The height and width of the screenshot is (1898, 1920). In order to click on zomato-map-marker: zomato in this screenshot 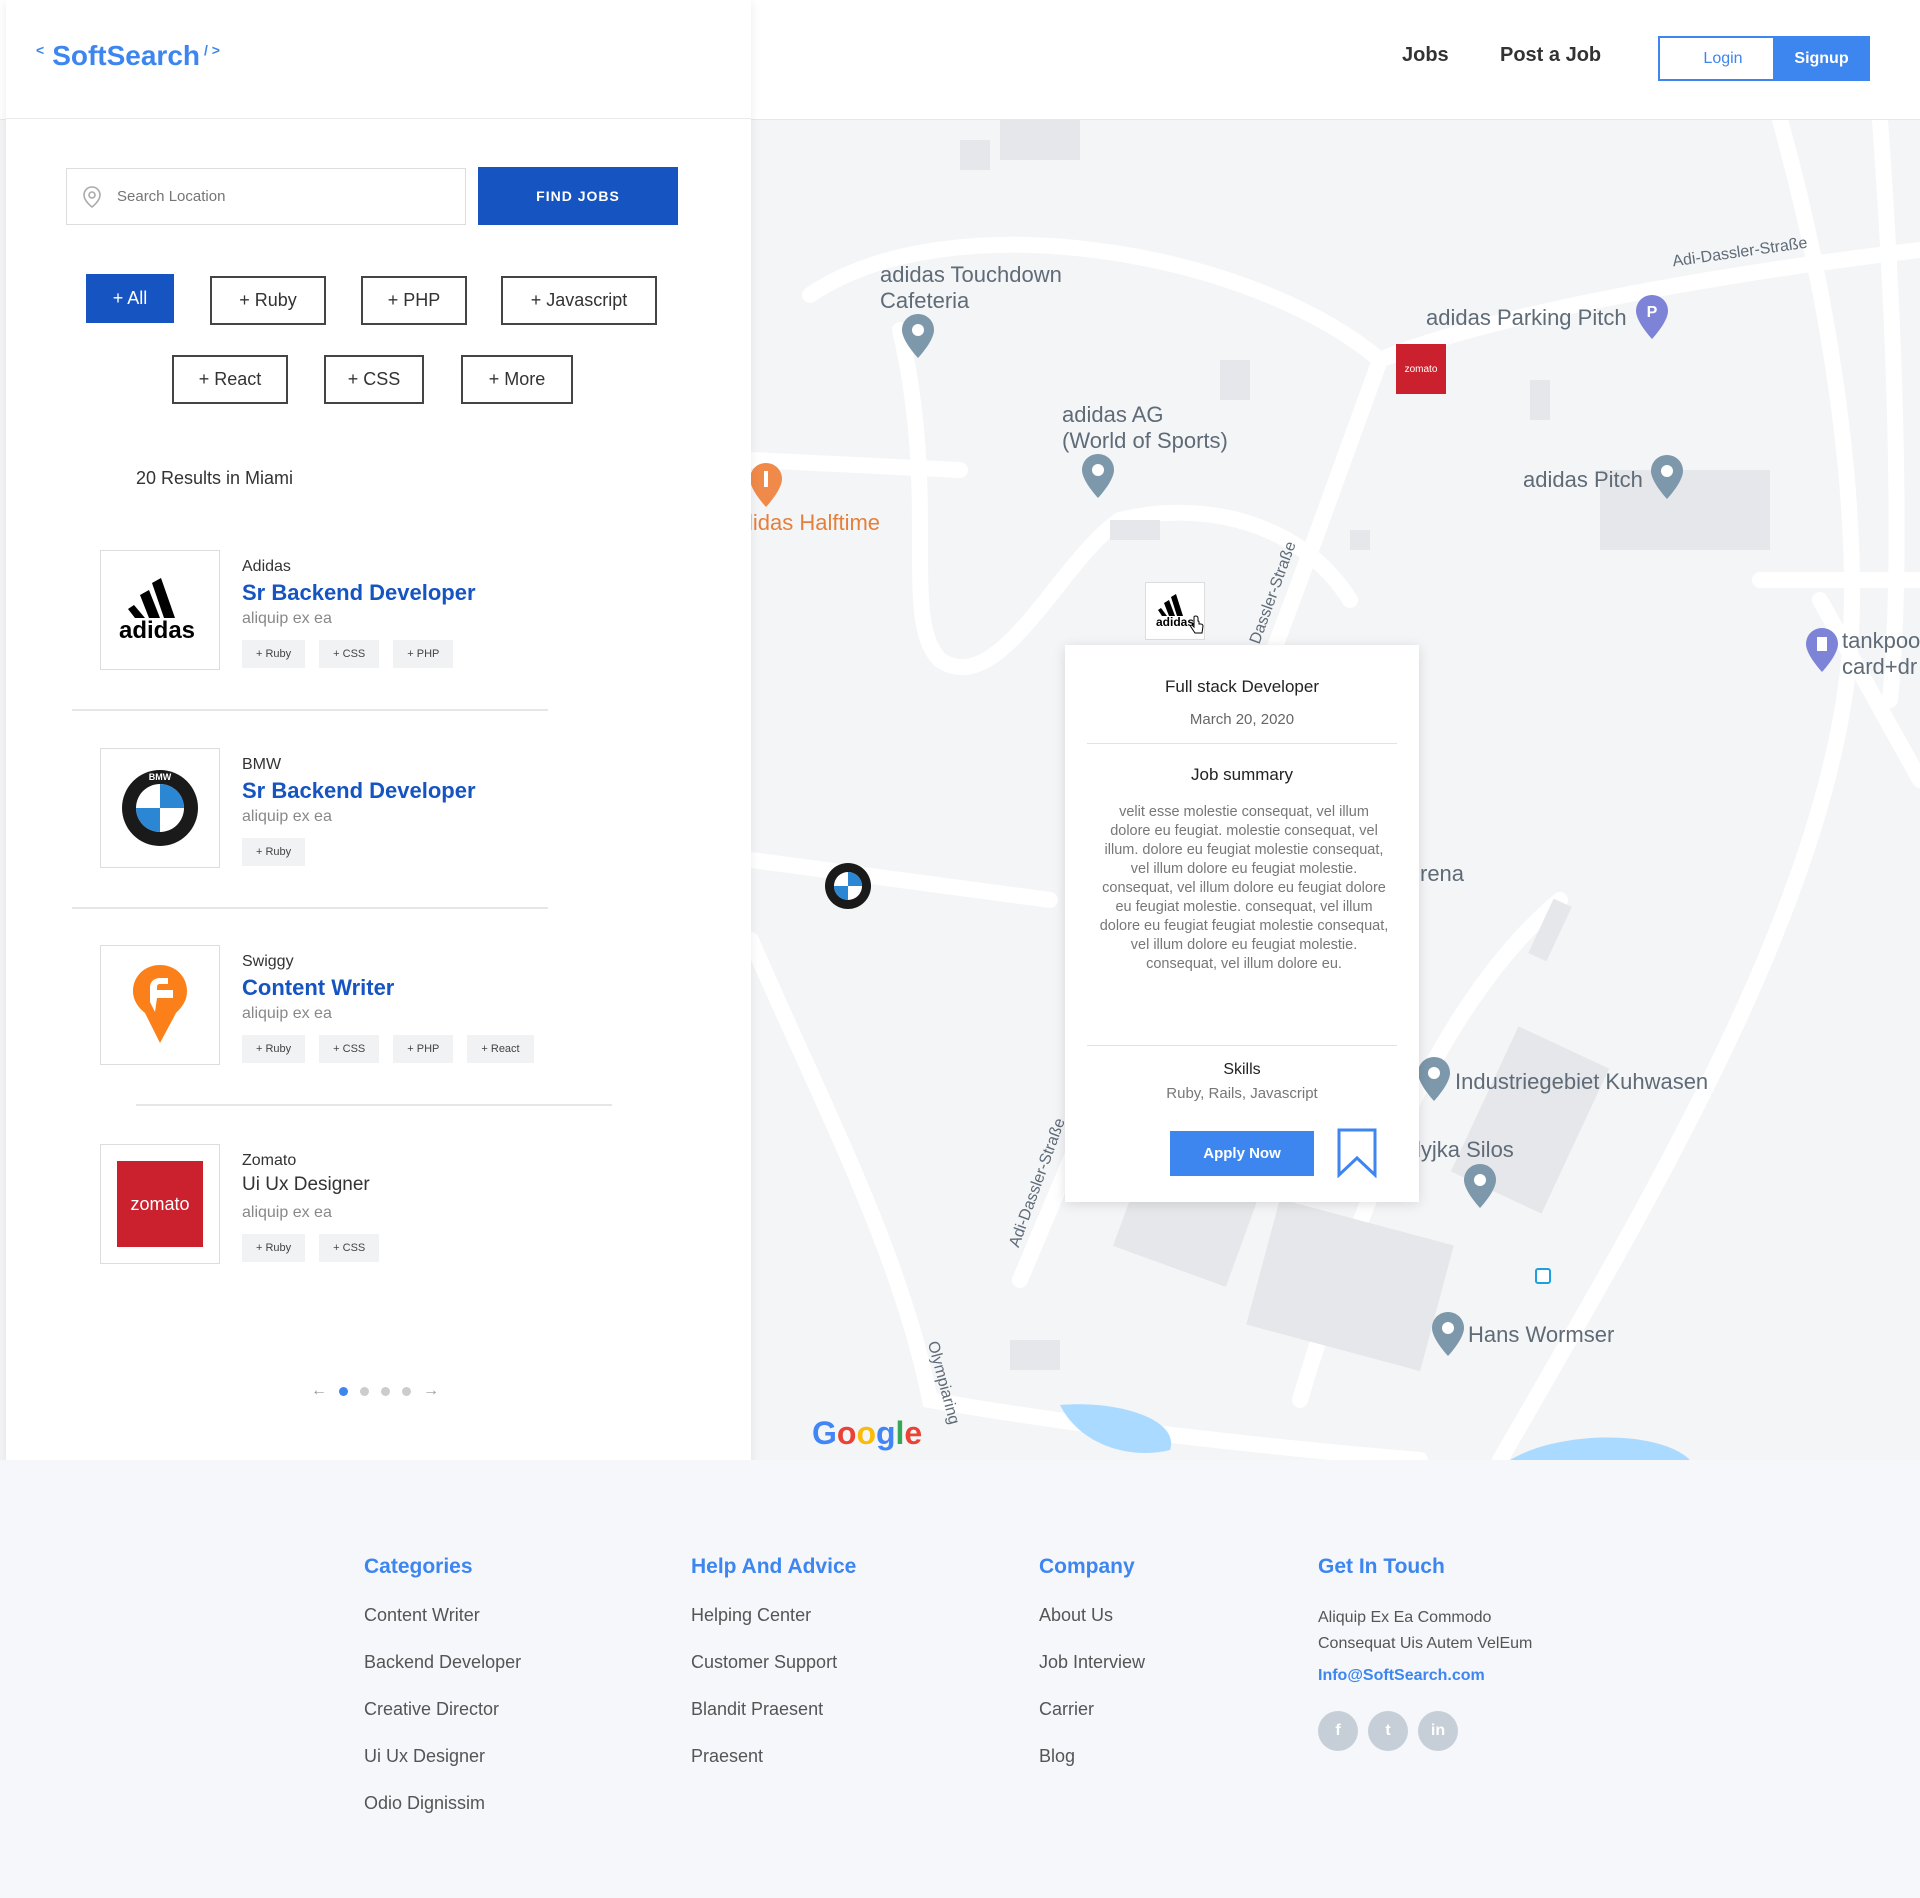, I will do `click(1421, 369)`.